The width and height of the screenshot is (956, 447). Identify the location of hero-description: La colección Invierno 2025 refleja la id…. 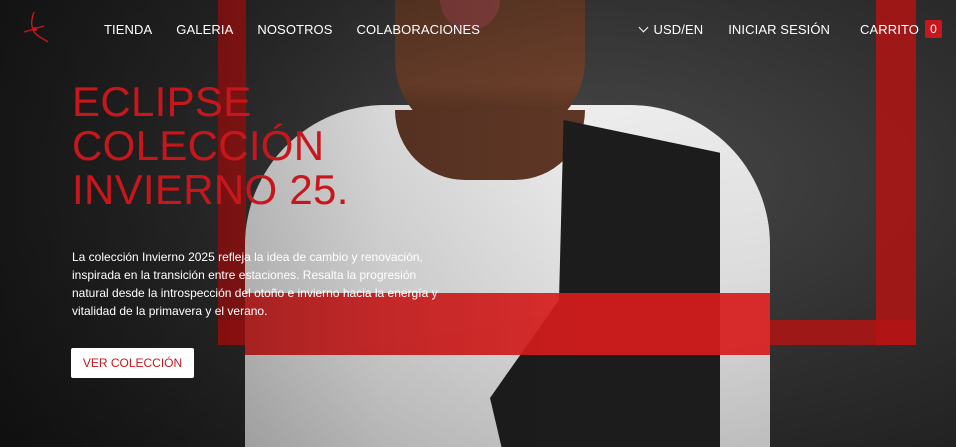
(255, 284).